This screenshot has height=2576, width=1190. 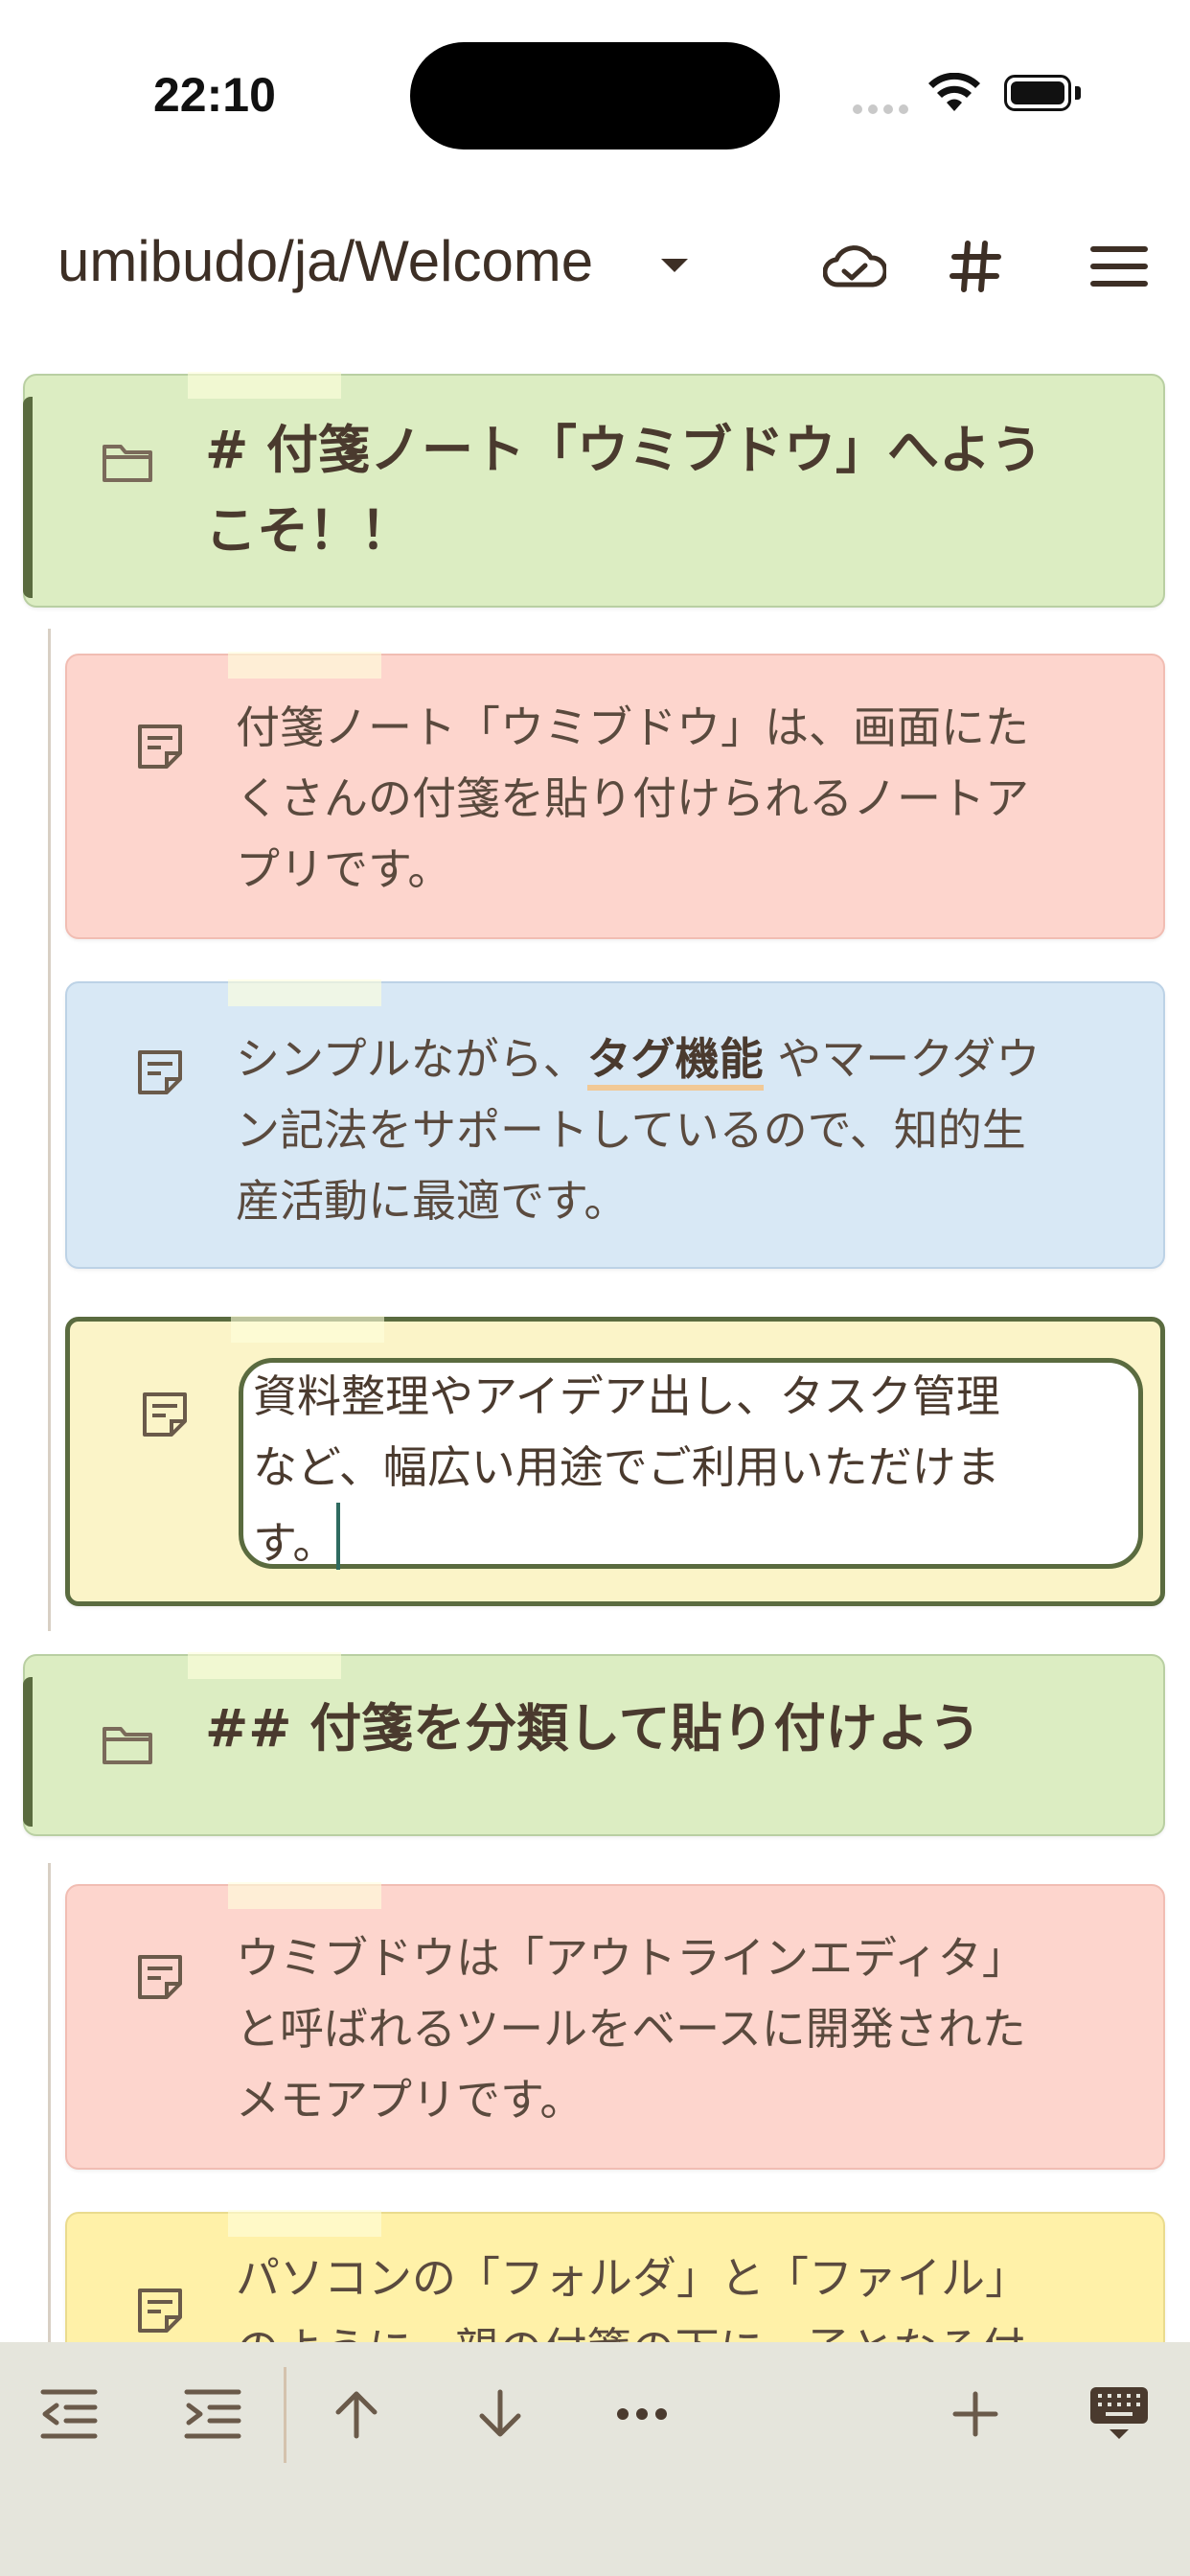 What do you see at coordinates (325, 261) in the screenshot?
I see `page-title: umibudo/ja/Welcome` at bounding box center [325, 261].